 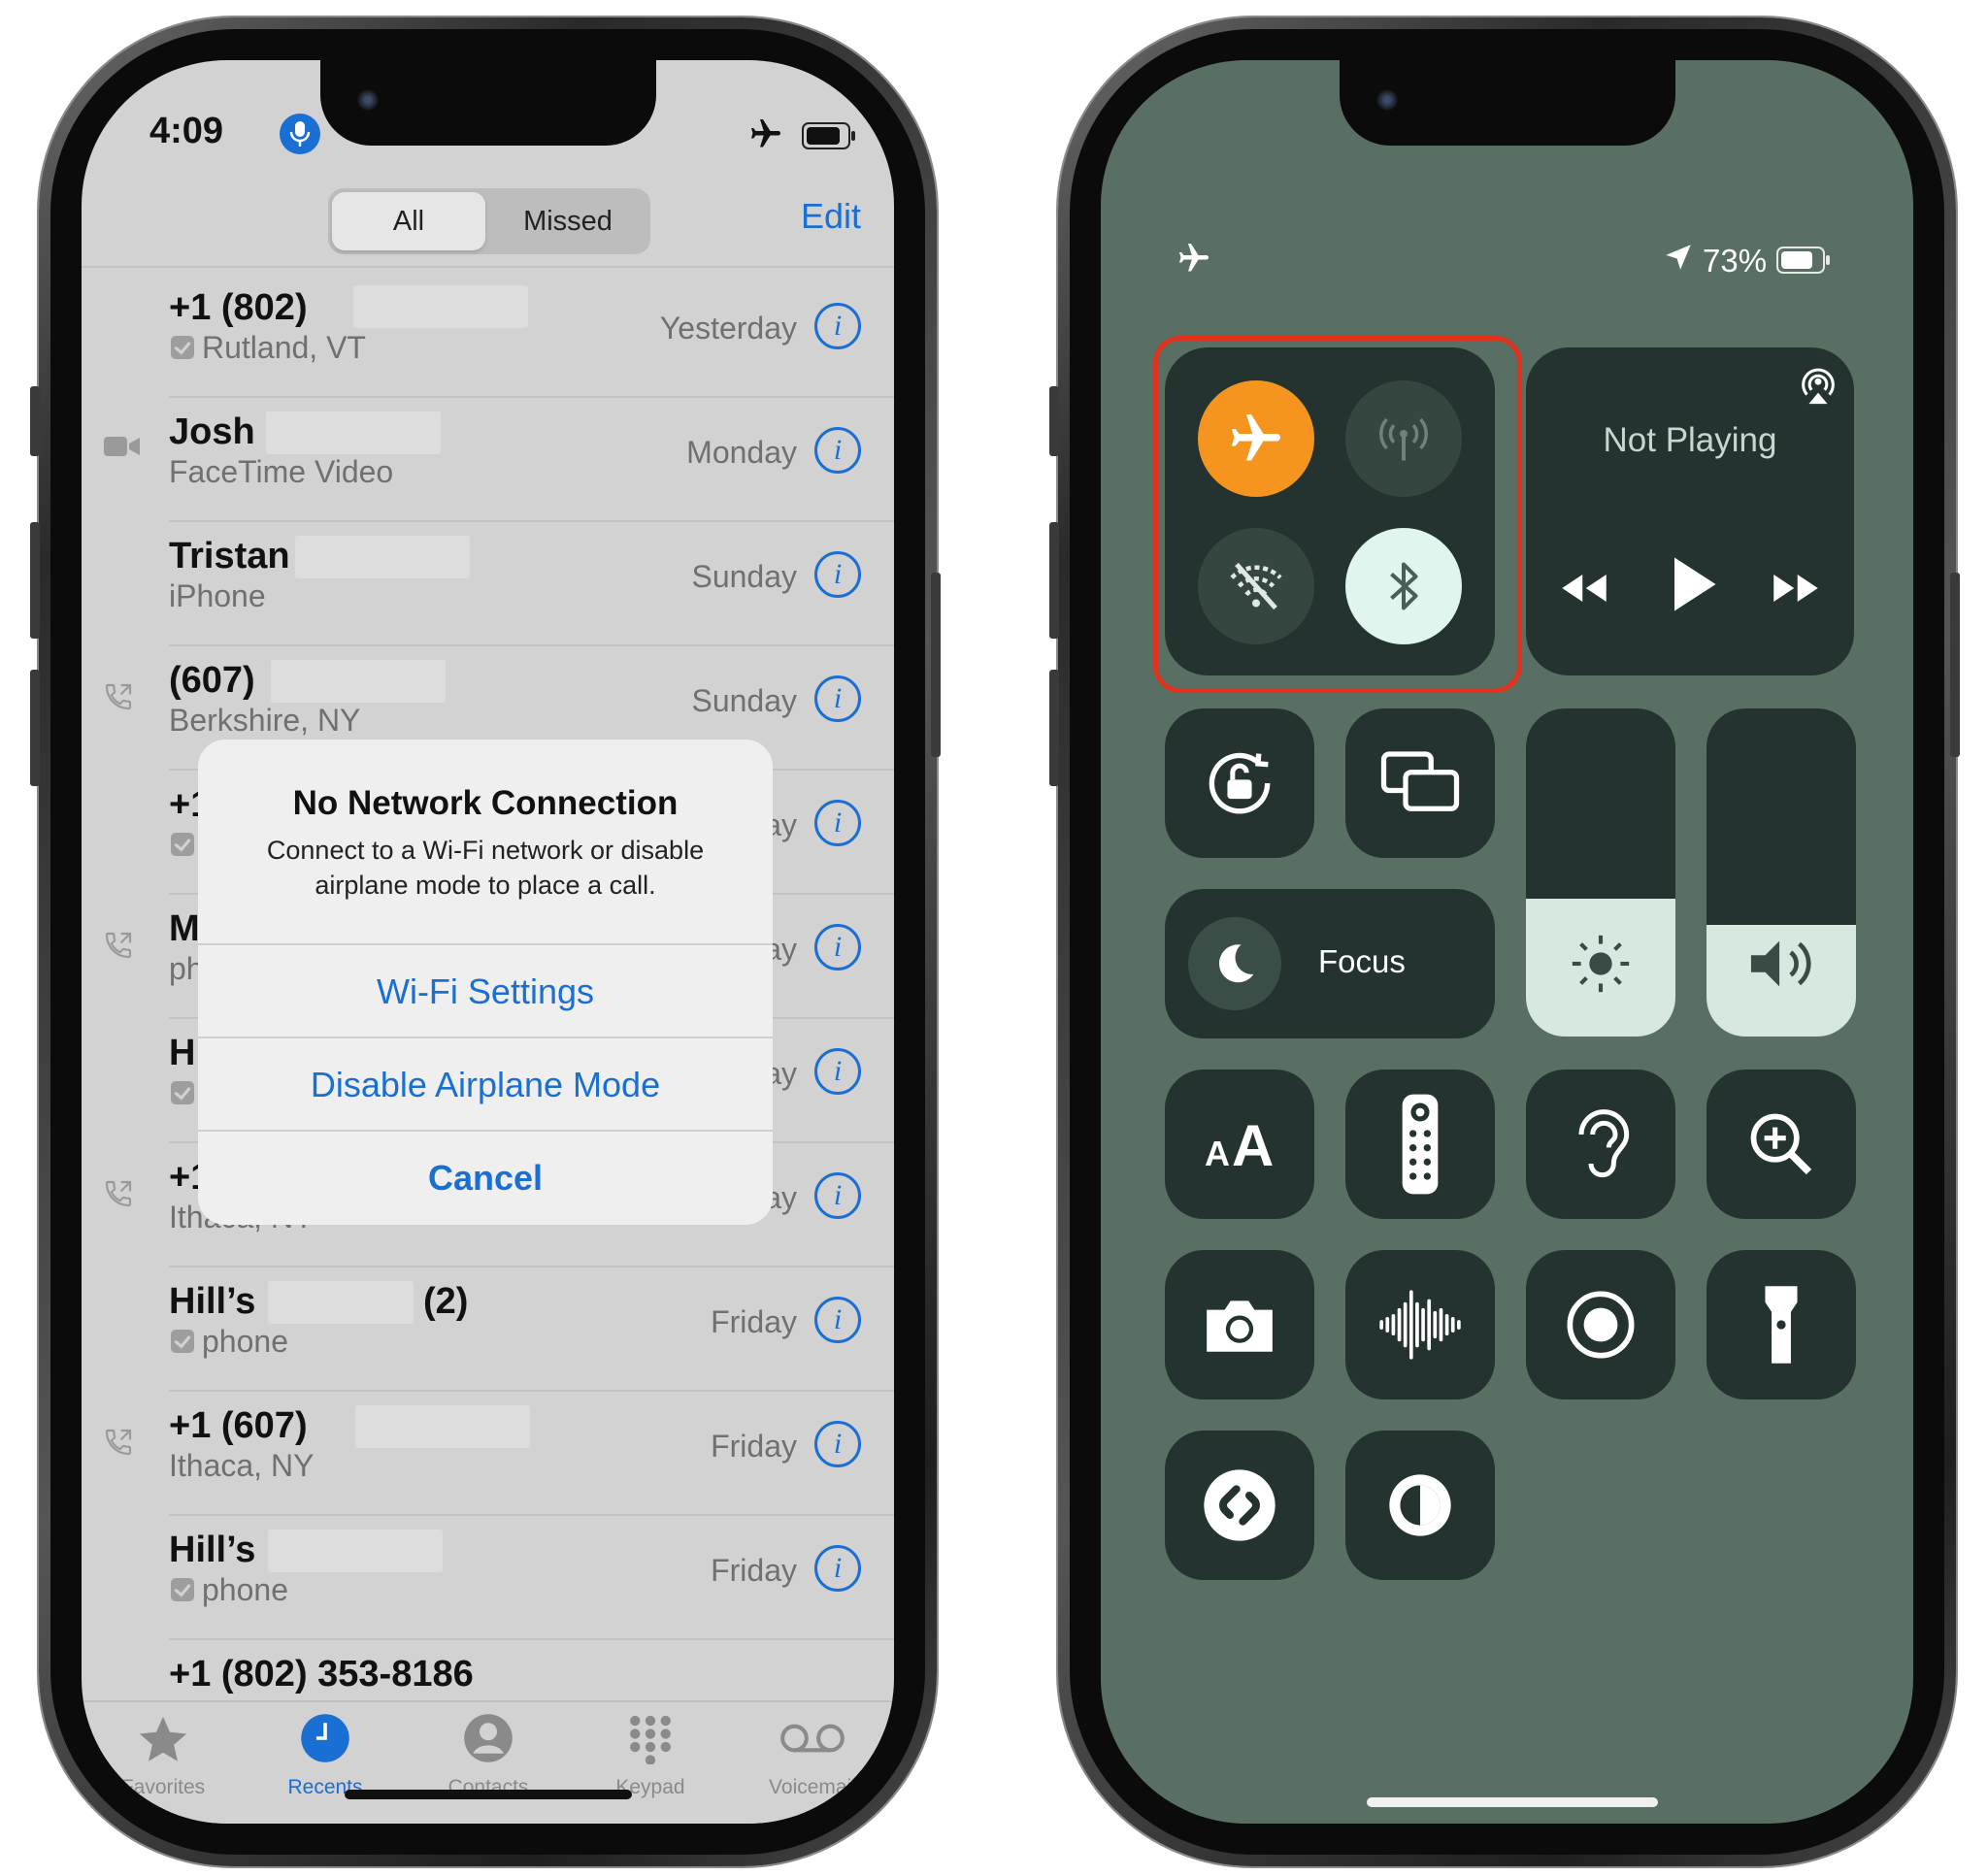 What do you see at coordinates (1330, 963) in the screenshot?
I see `focus-button: Focus` at bounding box center [1330, 963].